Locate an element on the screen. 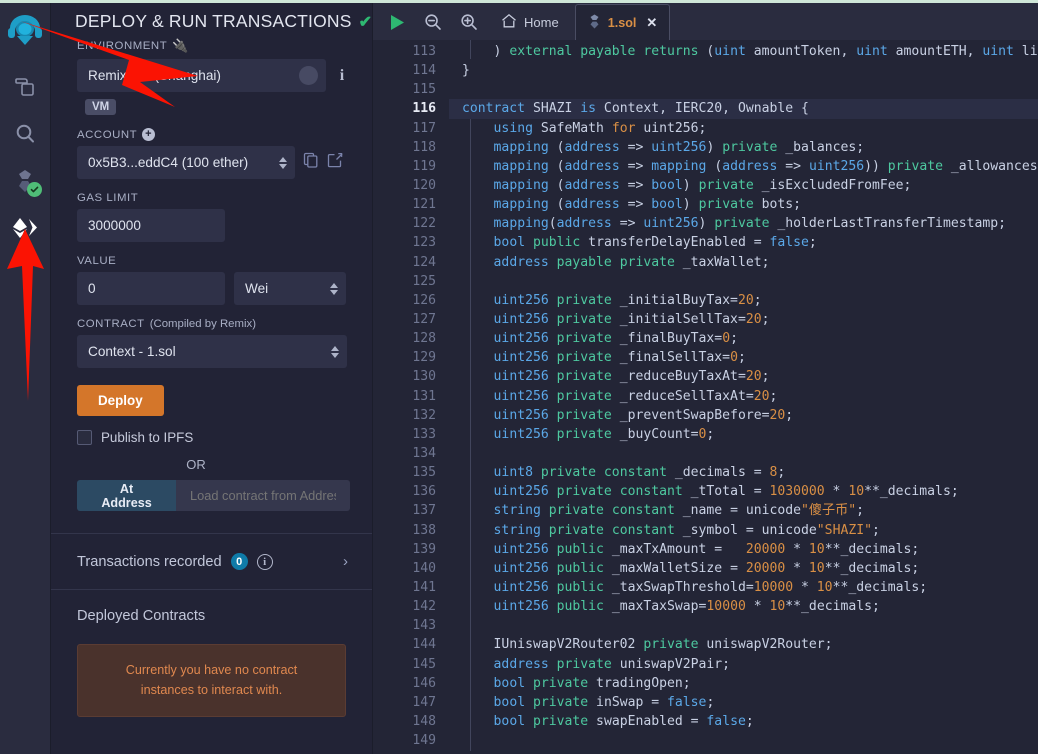  code-line: uint256 private _preventSwapBefore=20; is located at coordinates (743, 415).